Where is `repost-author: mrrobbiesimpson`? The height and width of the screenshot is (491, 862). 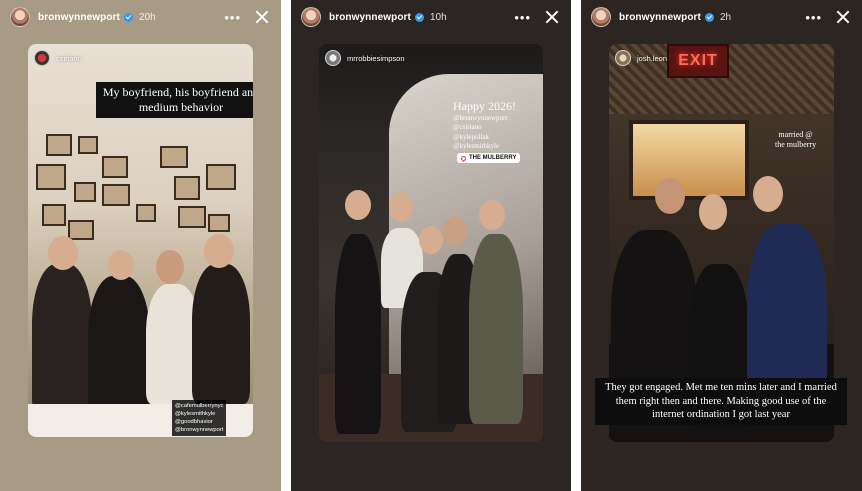 repost-author: mrrobbiesimpson is located at coordinates (365, 58).